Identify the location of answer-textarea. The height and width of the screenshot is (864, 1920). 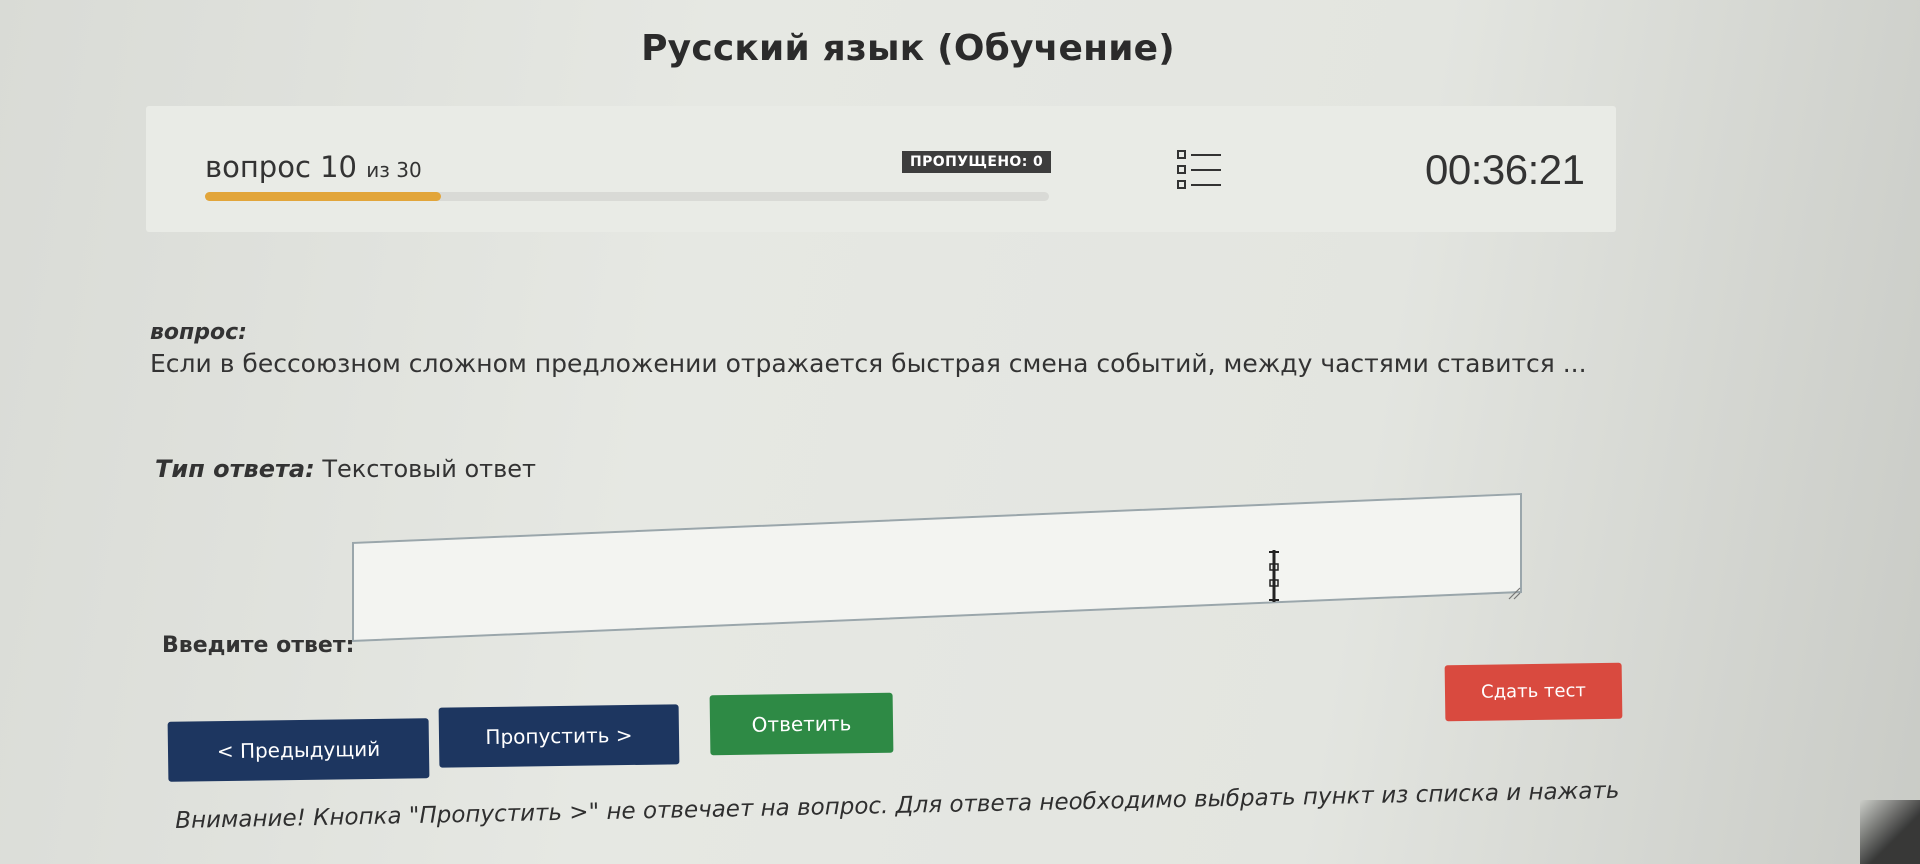
(937, 567).